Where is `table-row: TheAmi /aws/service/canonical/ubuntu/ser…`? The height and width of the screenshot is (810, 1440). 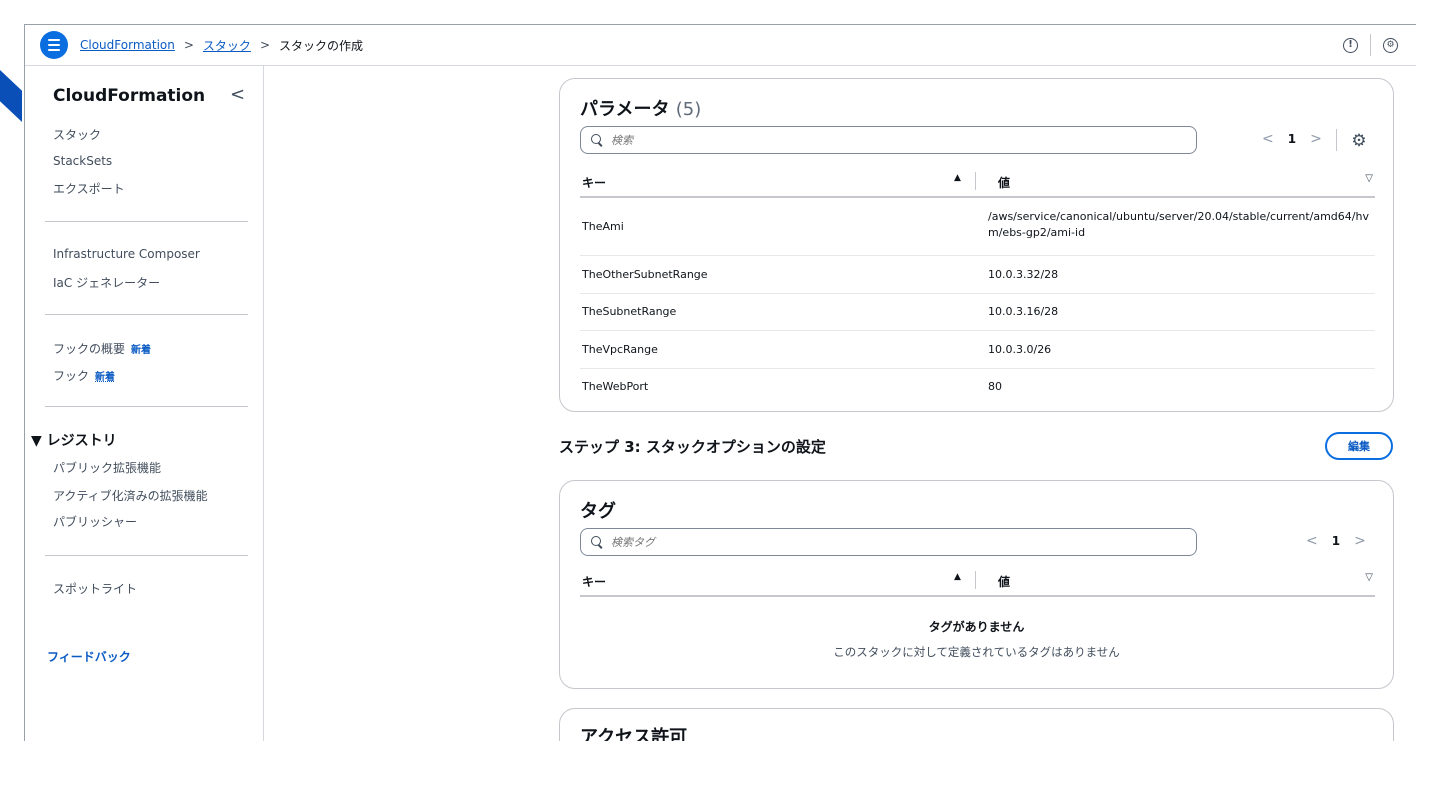
table-row: TheAmi /aws/service/canonical/ubuntu/ser… is located at coordinates (977, 228).